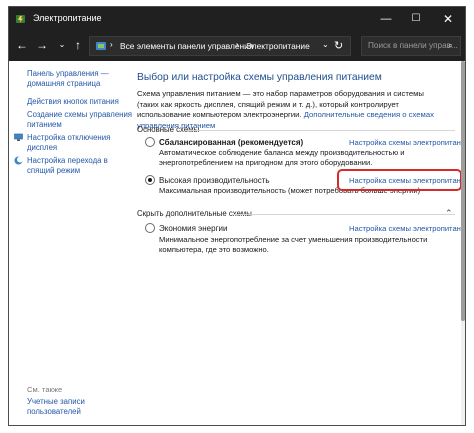  Describe the element at coordinates (45, 389) in the screenshot. I see `see-also-label: См. также` at that location.